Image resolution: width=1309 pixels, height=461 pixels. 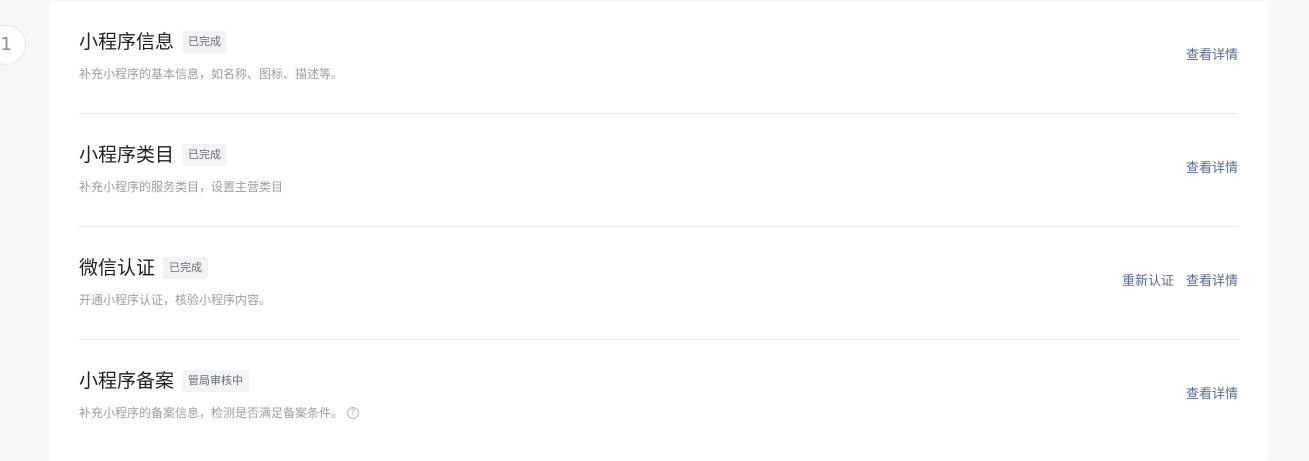 What do you see at coordinates (1148, 282) in the screenshot?
I see `reverify-link: 重新认证` at bounding box center [1148, 282].